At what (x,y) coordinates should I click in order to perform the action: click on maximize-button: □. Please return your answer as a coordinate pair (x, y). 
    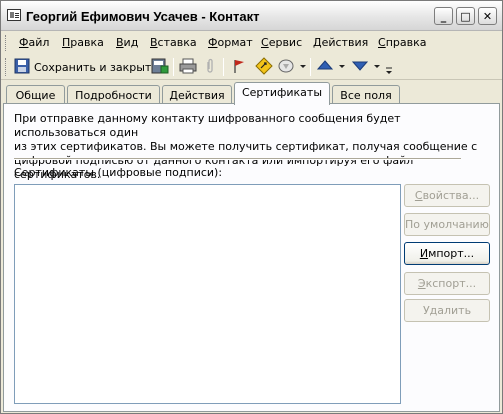
    Looking at the image, I should click on (465, 16).